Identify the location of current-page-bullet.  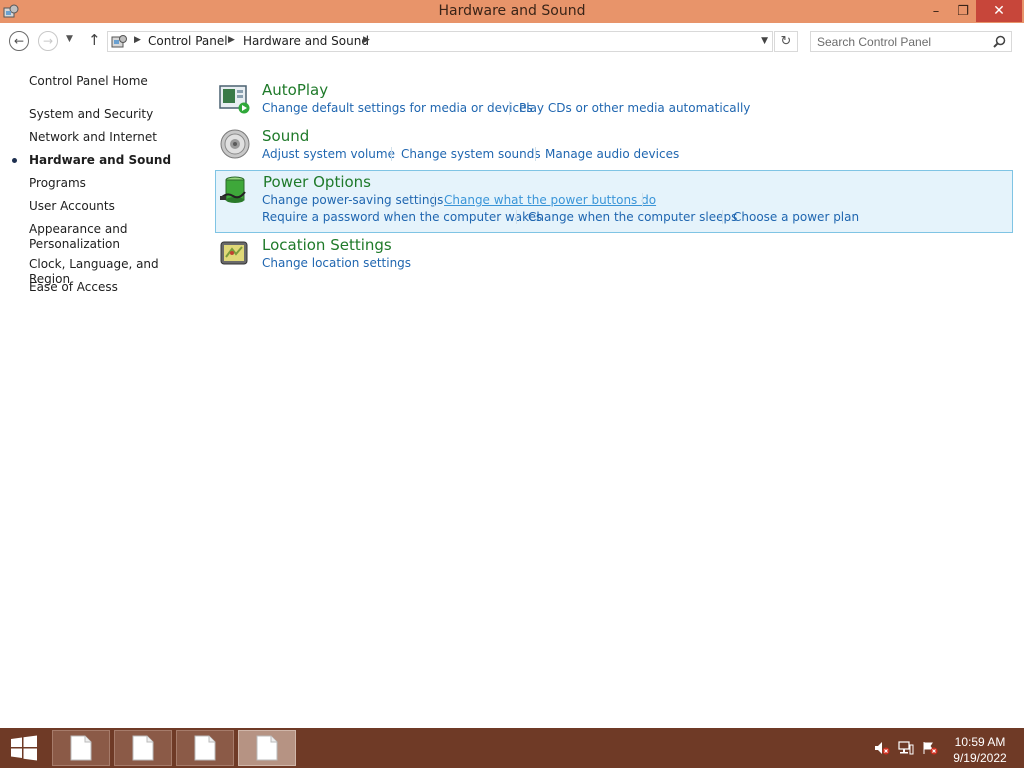
(14, 160).